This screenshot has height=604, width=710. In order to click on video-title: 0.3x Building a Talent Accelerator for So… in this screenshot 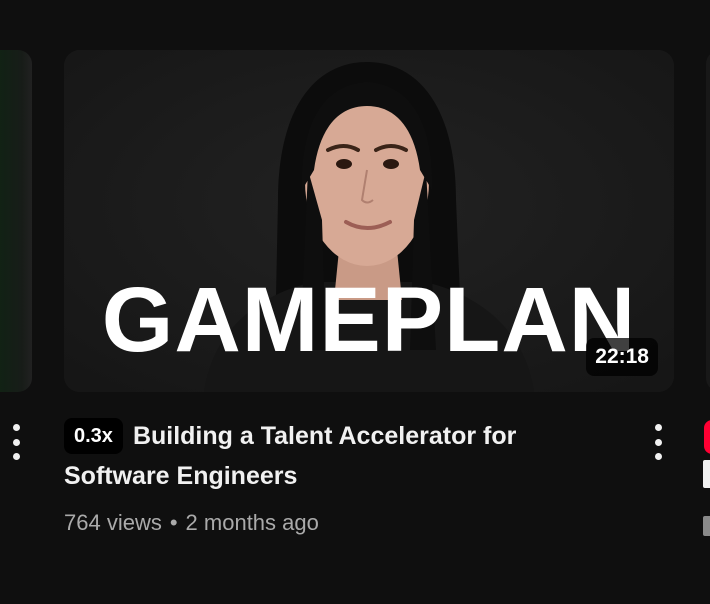, I will do `click(344, 456)`.